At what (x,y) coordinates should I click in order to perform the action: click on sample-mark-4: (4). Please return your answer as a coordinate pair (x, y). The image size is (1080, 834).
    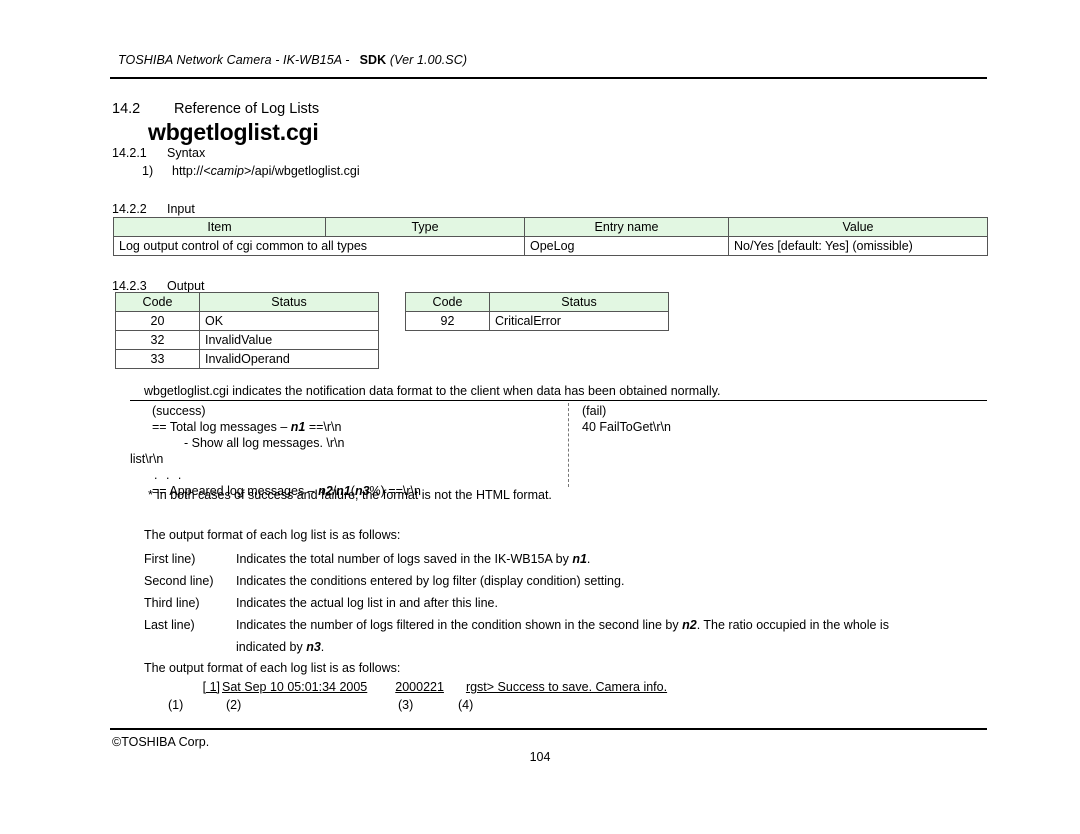
    Looking at the image, I should click on (466, 705).